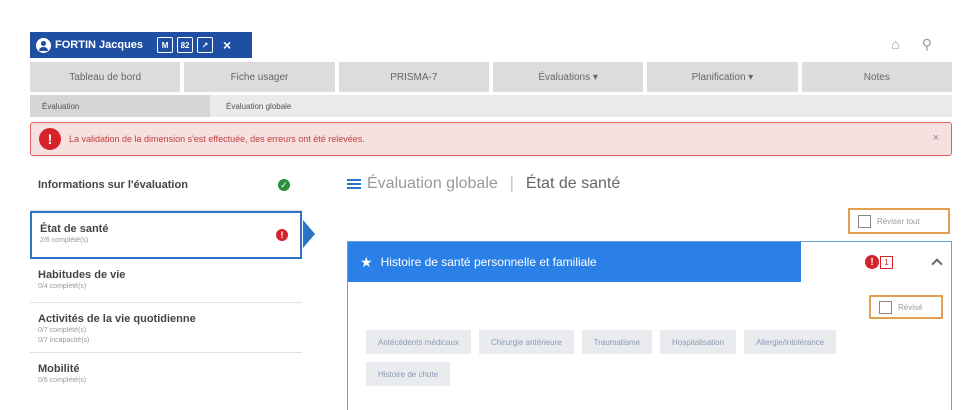  I want to click on number-badge-icon: 82, so click(185, 45).